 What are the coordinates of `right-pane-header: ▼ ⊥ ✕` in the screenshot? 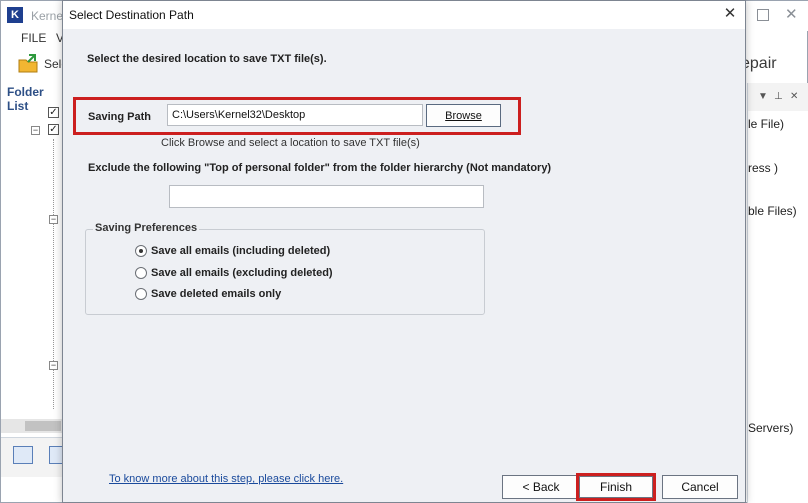 It's located at (778, 97).